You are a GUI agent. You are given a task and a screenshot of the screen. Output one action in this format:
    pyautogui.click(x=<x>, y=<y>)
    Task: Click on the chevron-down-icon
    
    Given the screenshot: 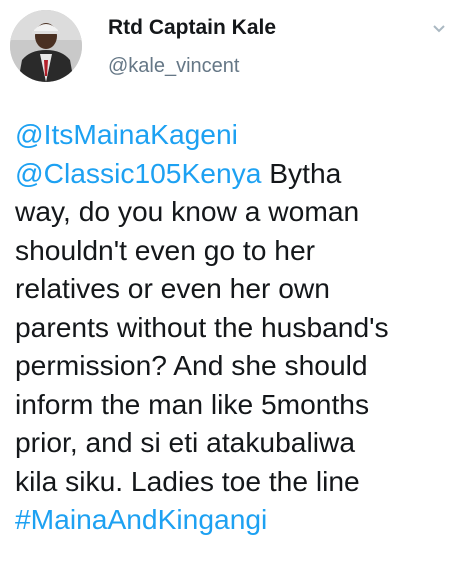 What is the action you would take?
    pyautogui.click(x=439, y=29)
    